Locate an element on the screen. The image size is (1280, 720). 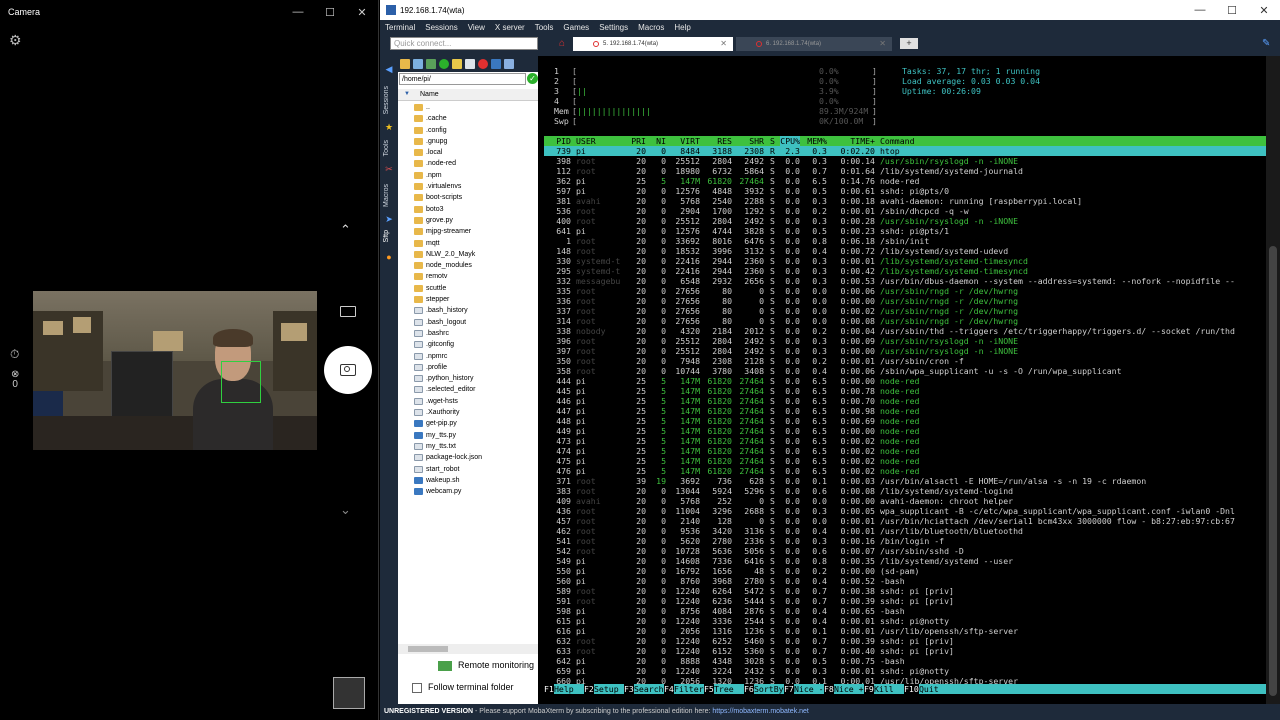
process-row: 560 pi 20 0 8760 3968 2780 S 0.0 0.4 0:00.52 -bash is located at coordinates (905, 581).